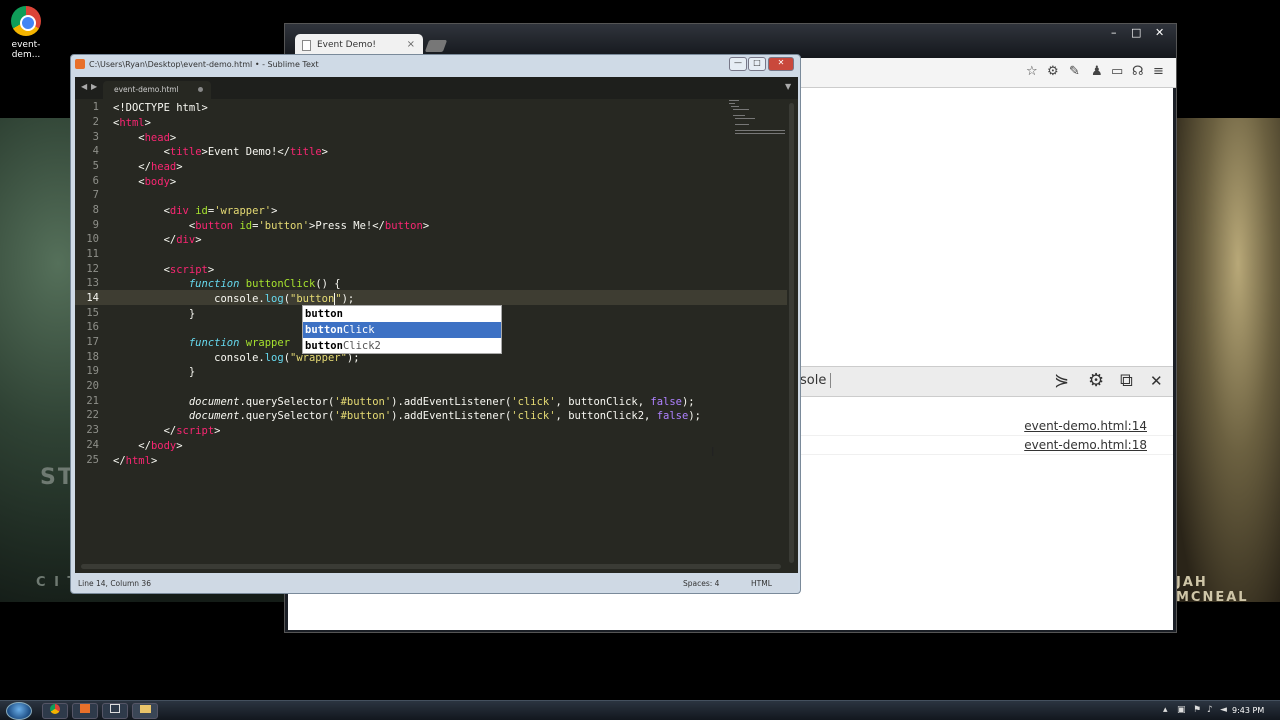 The width and height of the screenshot is (1280, 720). I want to click on syntax-setting: HTML, so click(761, 583).